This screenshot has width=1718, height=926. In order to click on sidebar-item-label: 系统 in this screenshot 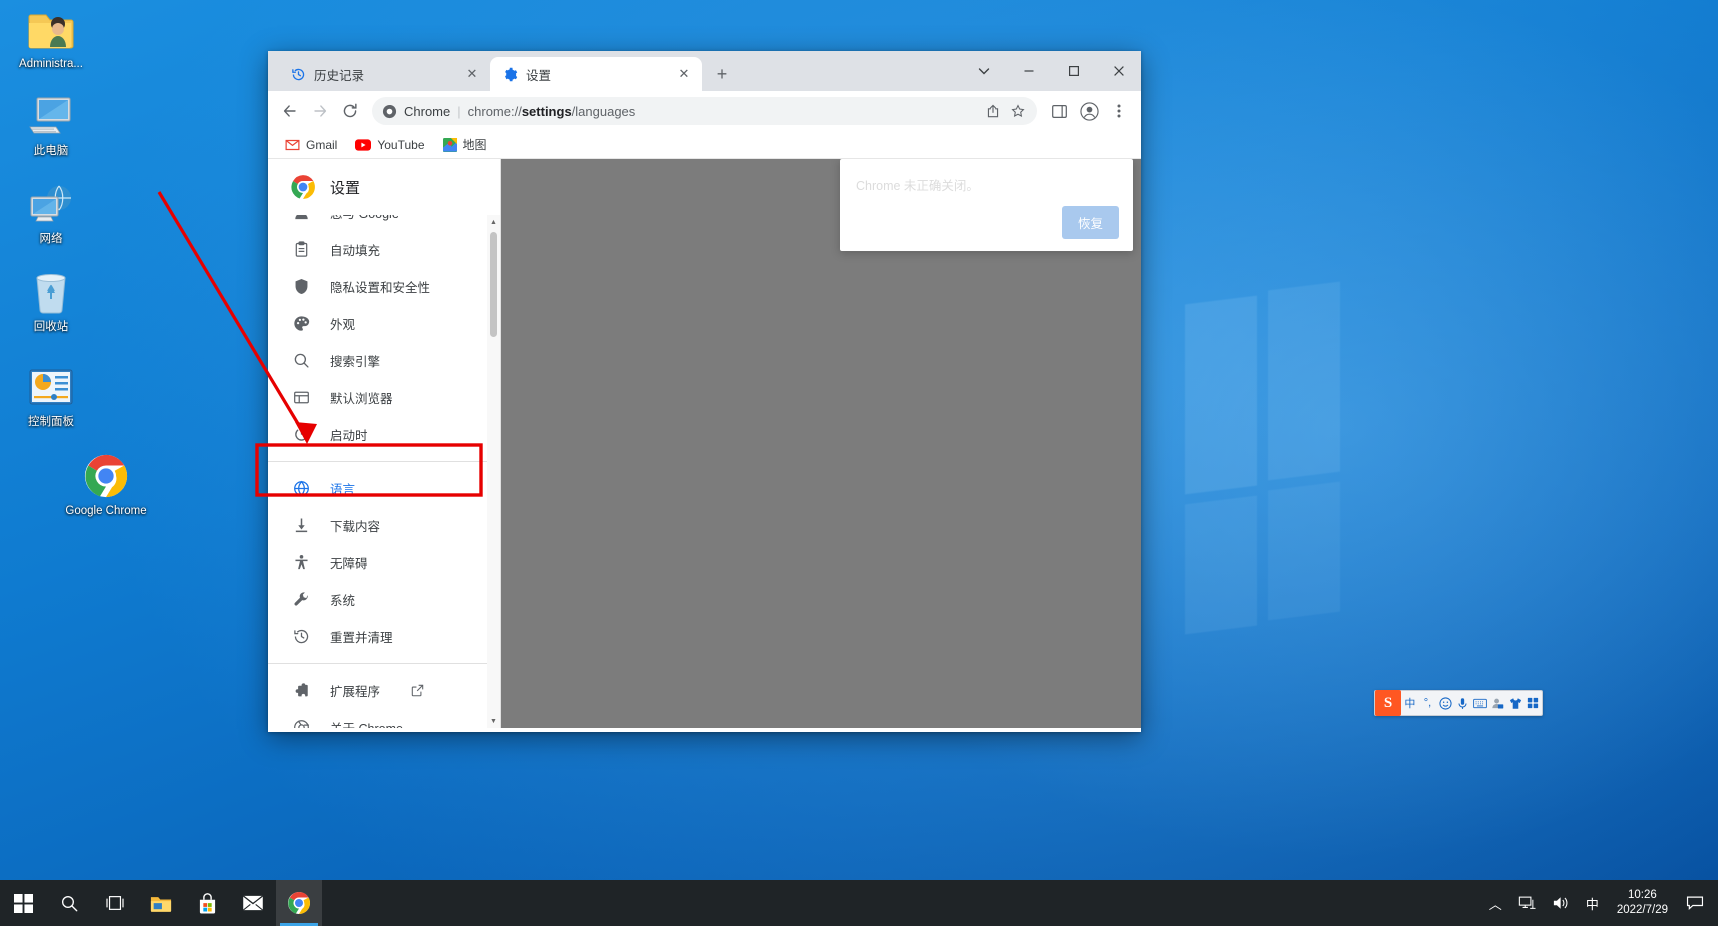, I will do `click(343, 601)`.